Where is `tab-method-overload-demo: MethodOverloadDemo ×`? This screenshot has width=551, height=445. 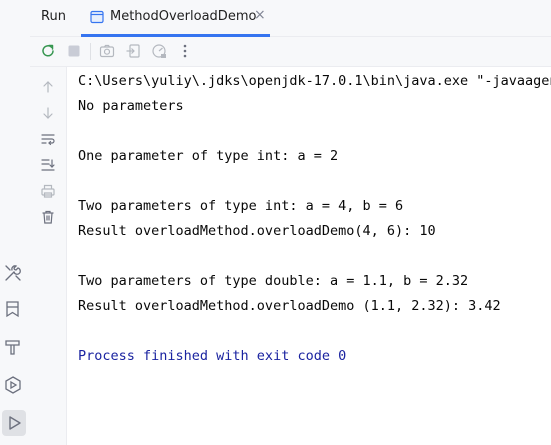 tab-method-overload-demo: MethodOverloadDemo × is located at coordinates (175, 18).